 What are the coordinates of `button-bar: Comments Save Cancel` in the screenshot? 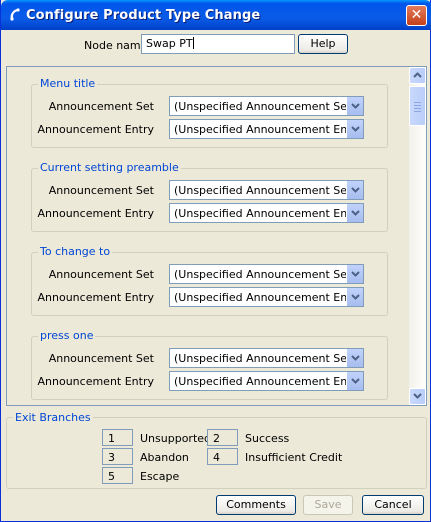 It's located at (216, 507).